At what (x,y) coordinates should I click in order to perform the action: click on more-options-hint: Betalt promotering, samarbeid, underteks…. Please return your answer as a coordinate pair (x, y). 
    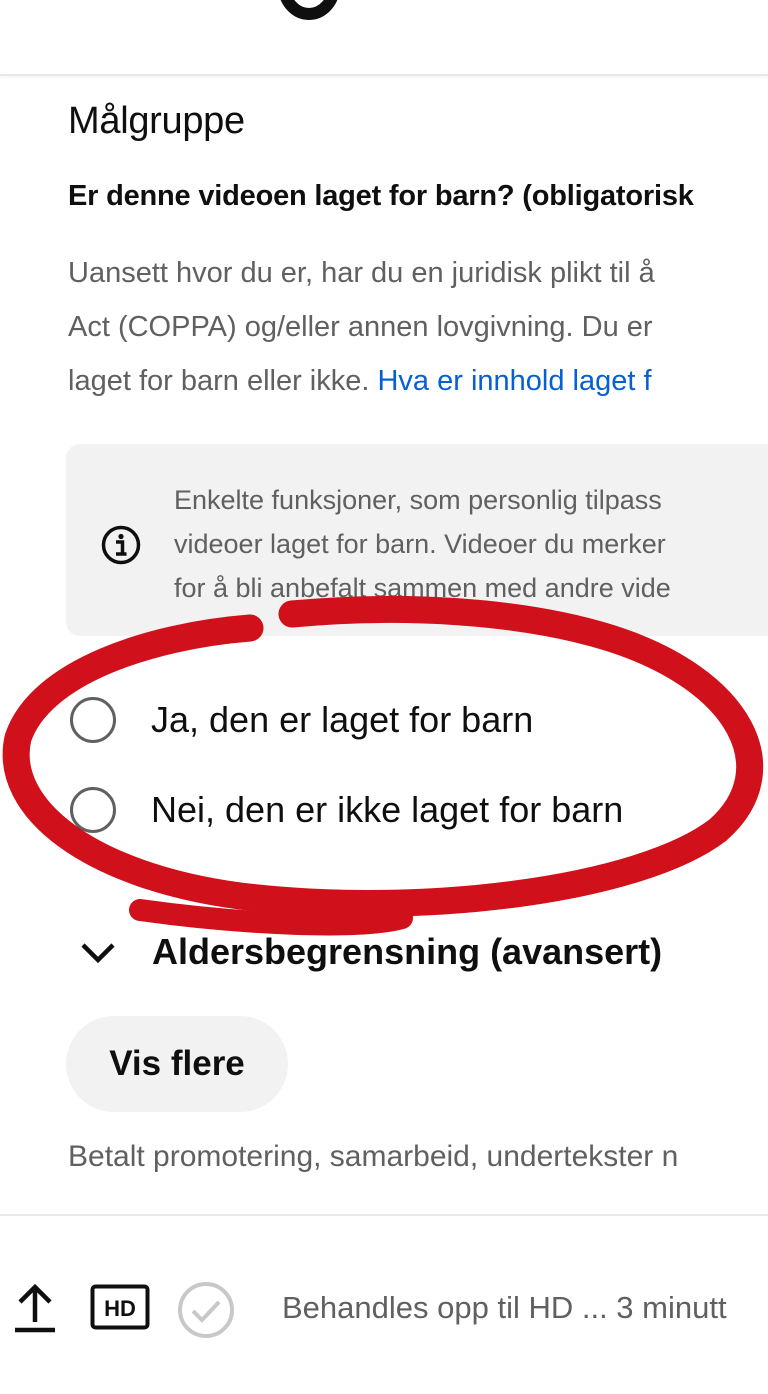
    Looking at the image, I should click on (373, 1156).